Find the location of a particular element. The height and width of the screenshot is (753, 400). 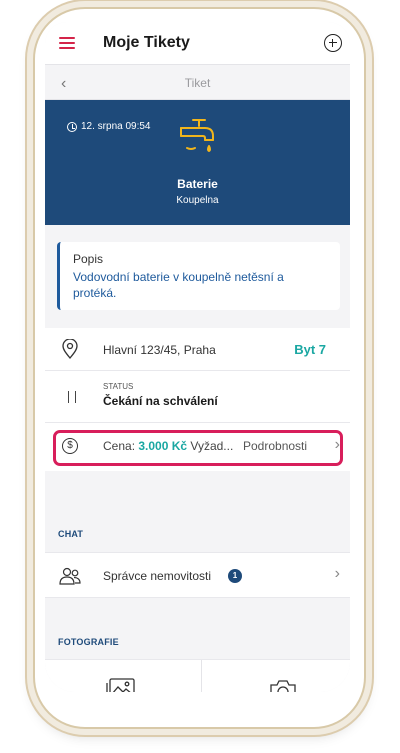

chat-section-label: CHAT is located at coordinates (71, 534).